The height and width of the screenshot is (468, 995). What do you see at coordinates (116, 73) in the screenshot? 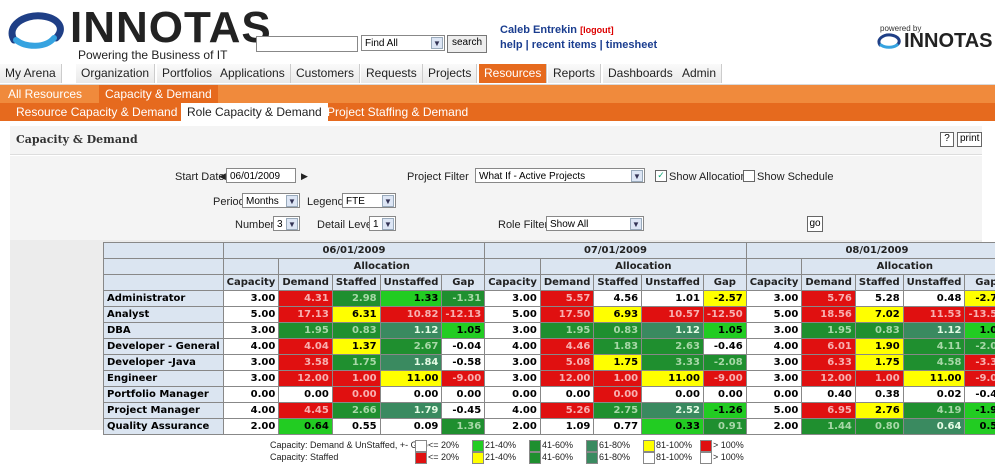
I see `nav-tab-organization: Organization` at bounding box center [116, 73].